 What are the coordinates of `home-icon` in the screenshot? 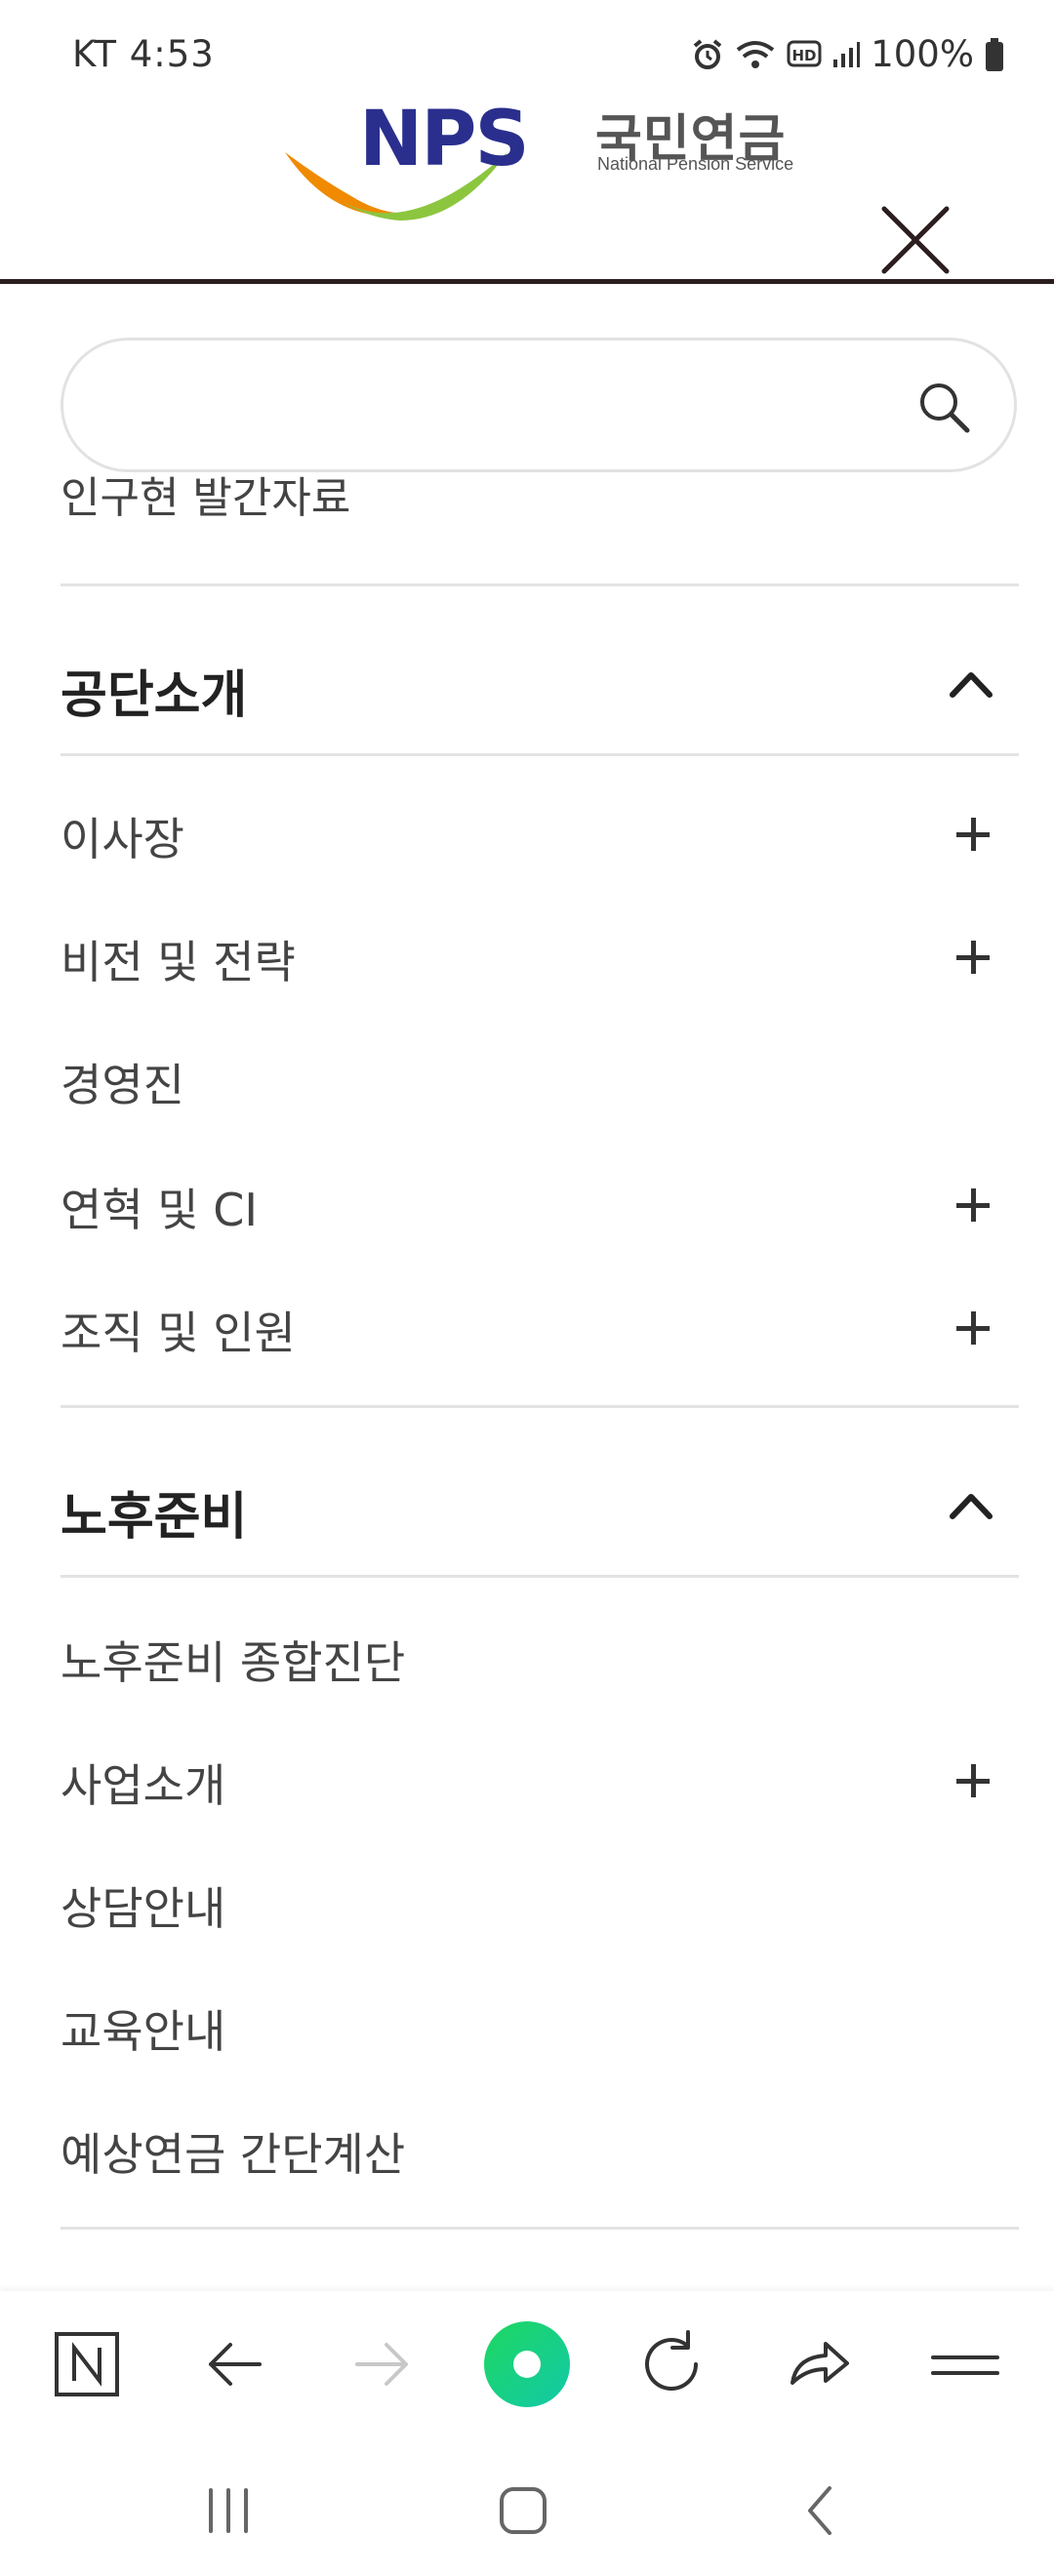 It's located at (523, 2510).